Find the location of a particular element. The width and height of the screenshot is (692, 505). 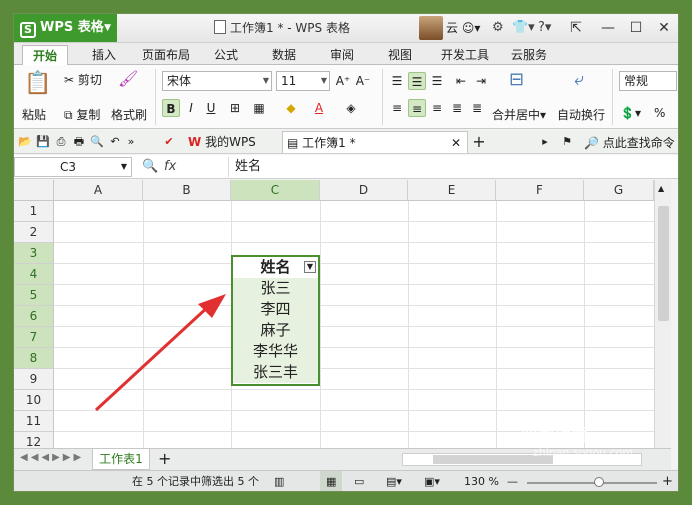

fx-button: fx is located at coordinates (170, 167).